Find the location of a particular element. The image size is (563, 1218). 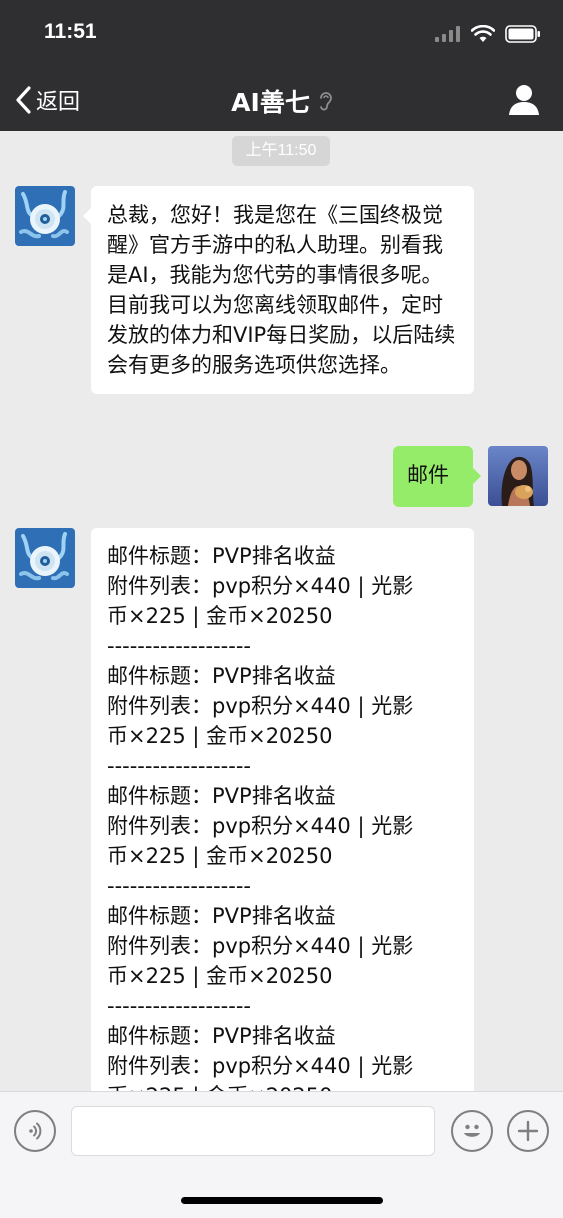

home-indicator is located at coordinates (282, 1200).